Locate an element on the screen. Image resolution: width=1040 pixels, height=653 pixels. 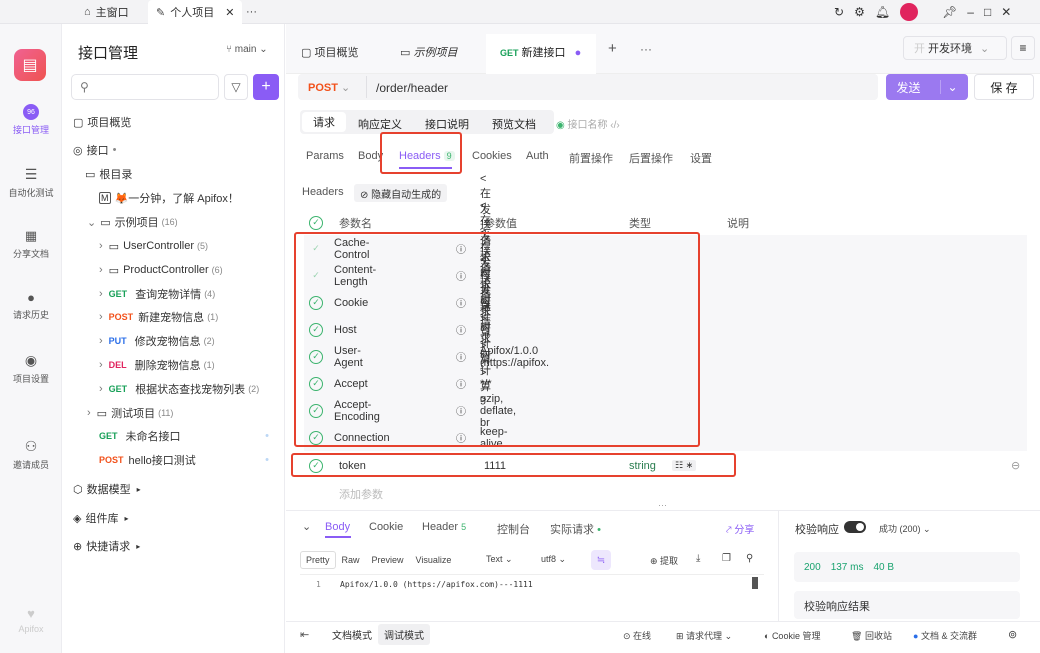
close-window-button: ✕ is located at coordinates (1006, 12).